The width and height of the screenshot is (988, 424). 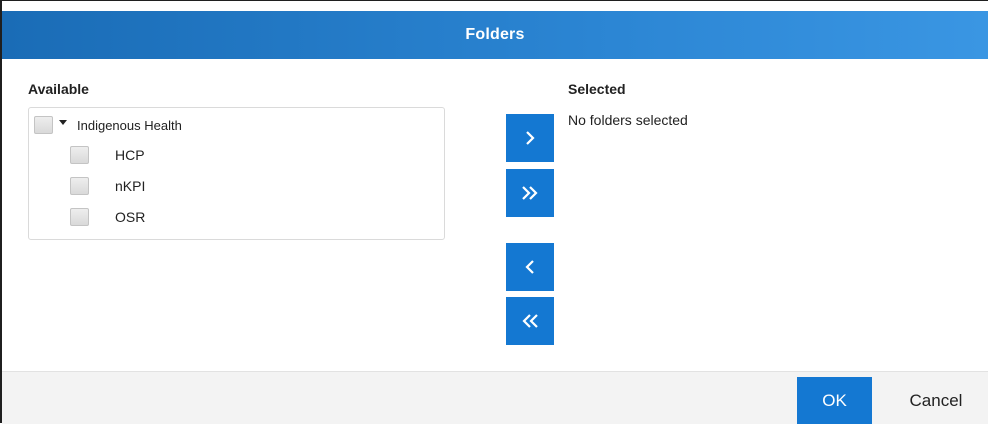 I want to click on move-selected-button, so click(x=530, y=138).